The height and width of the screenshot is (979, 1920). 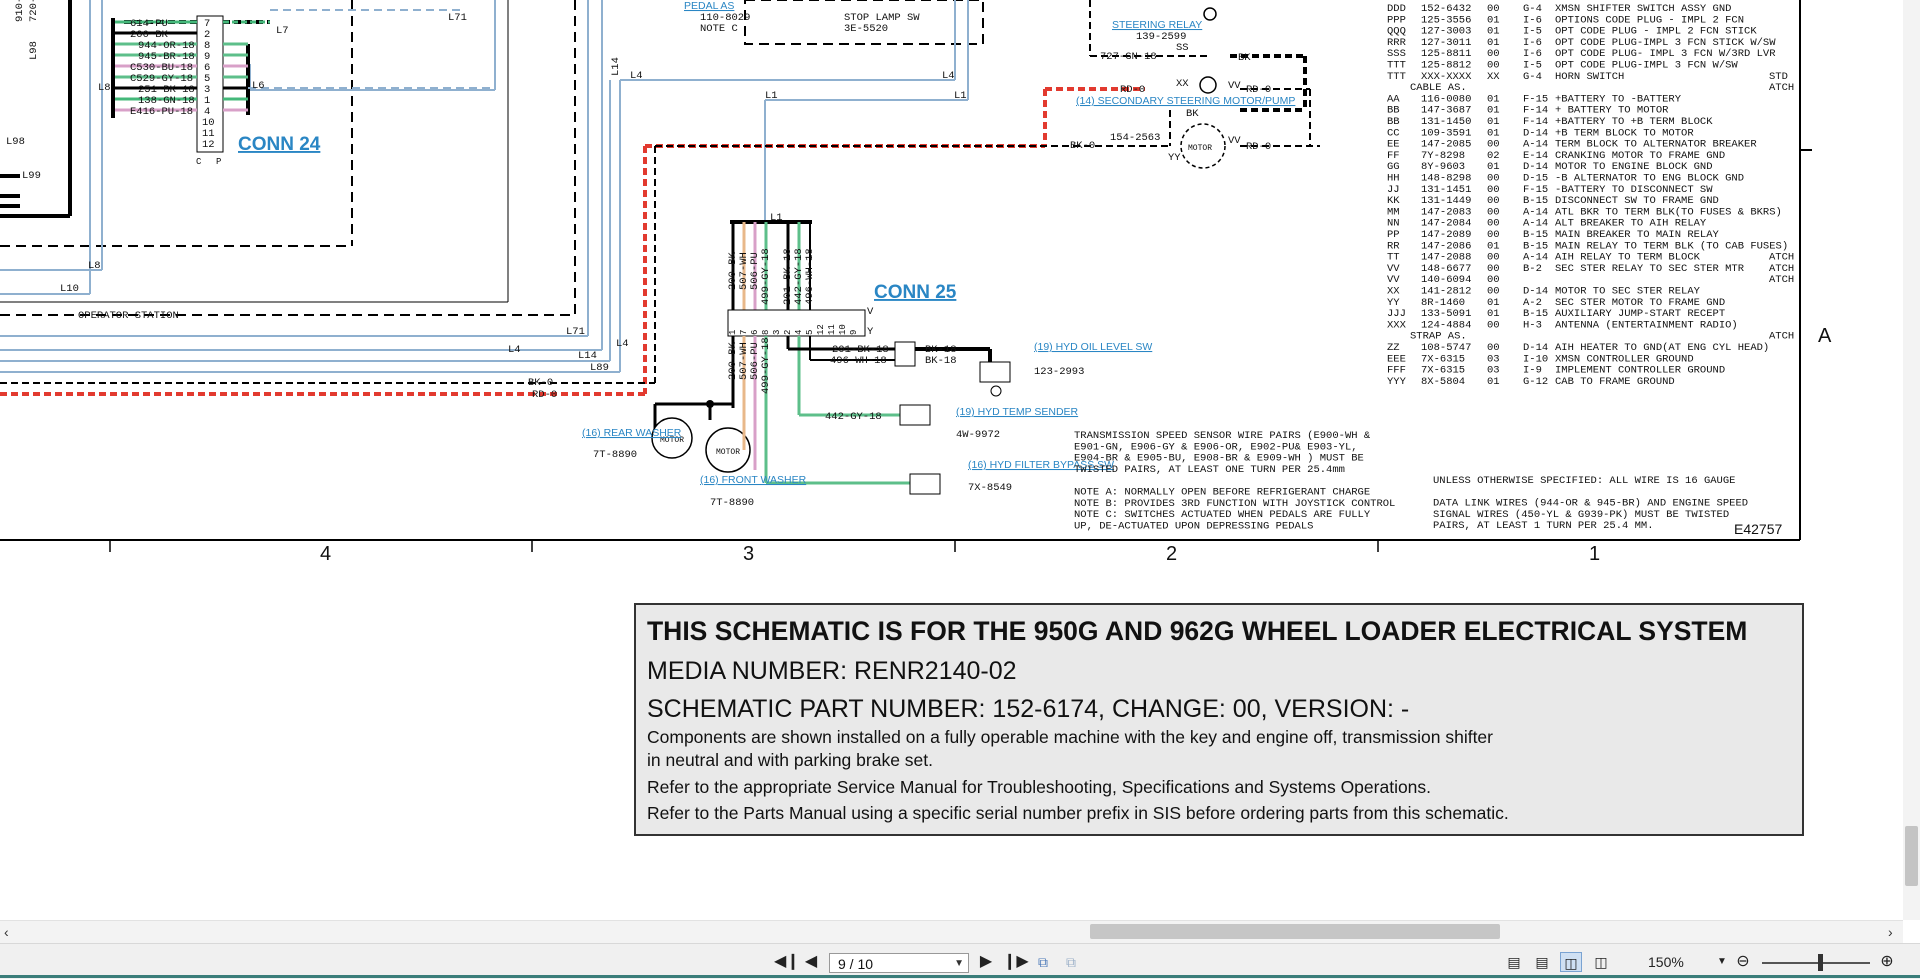 I want to click on prev-page-icon: ◀, so click(x=811, y=962).